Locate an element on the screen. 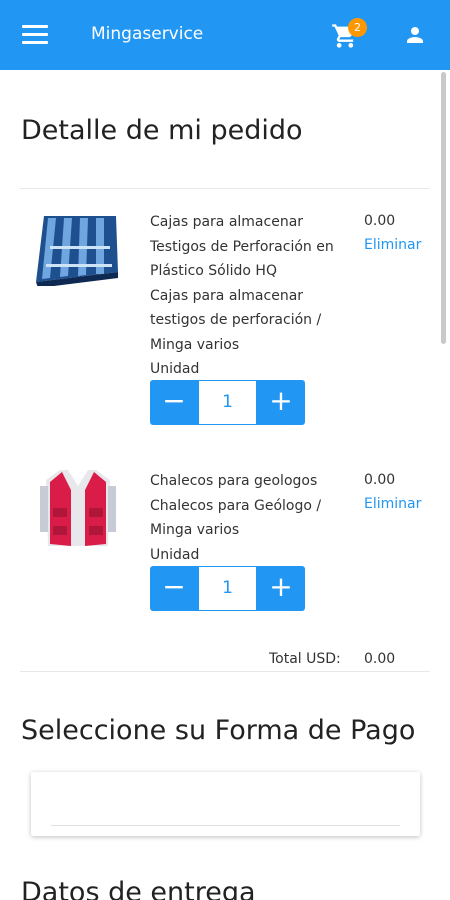 This screenshot has height=900, width=450. item-1-remove-link: Eliminar is located at coordinates (392, 245).